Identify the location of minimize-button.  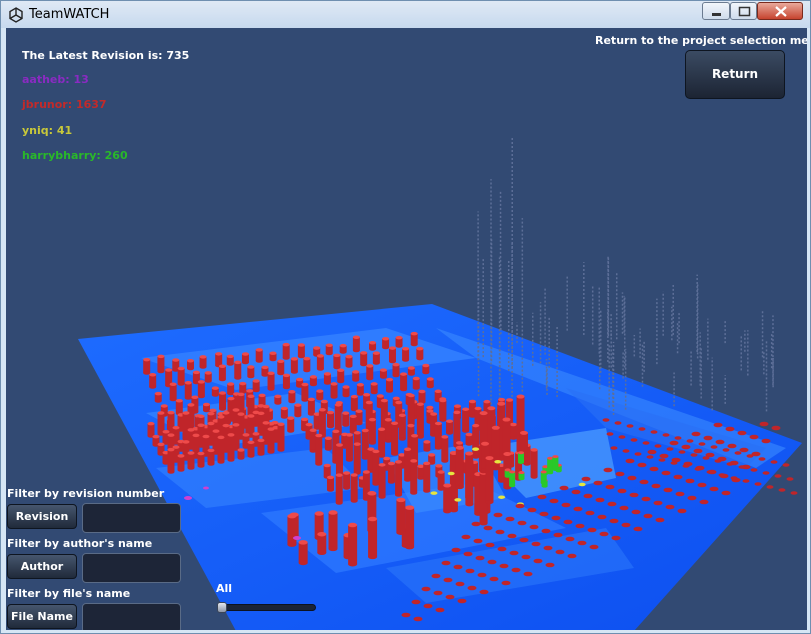
(716, 11).